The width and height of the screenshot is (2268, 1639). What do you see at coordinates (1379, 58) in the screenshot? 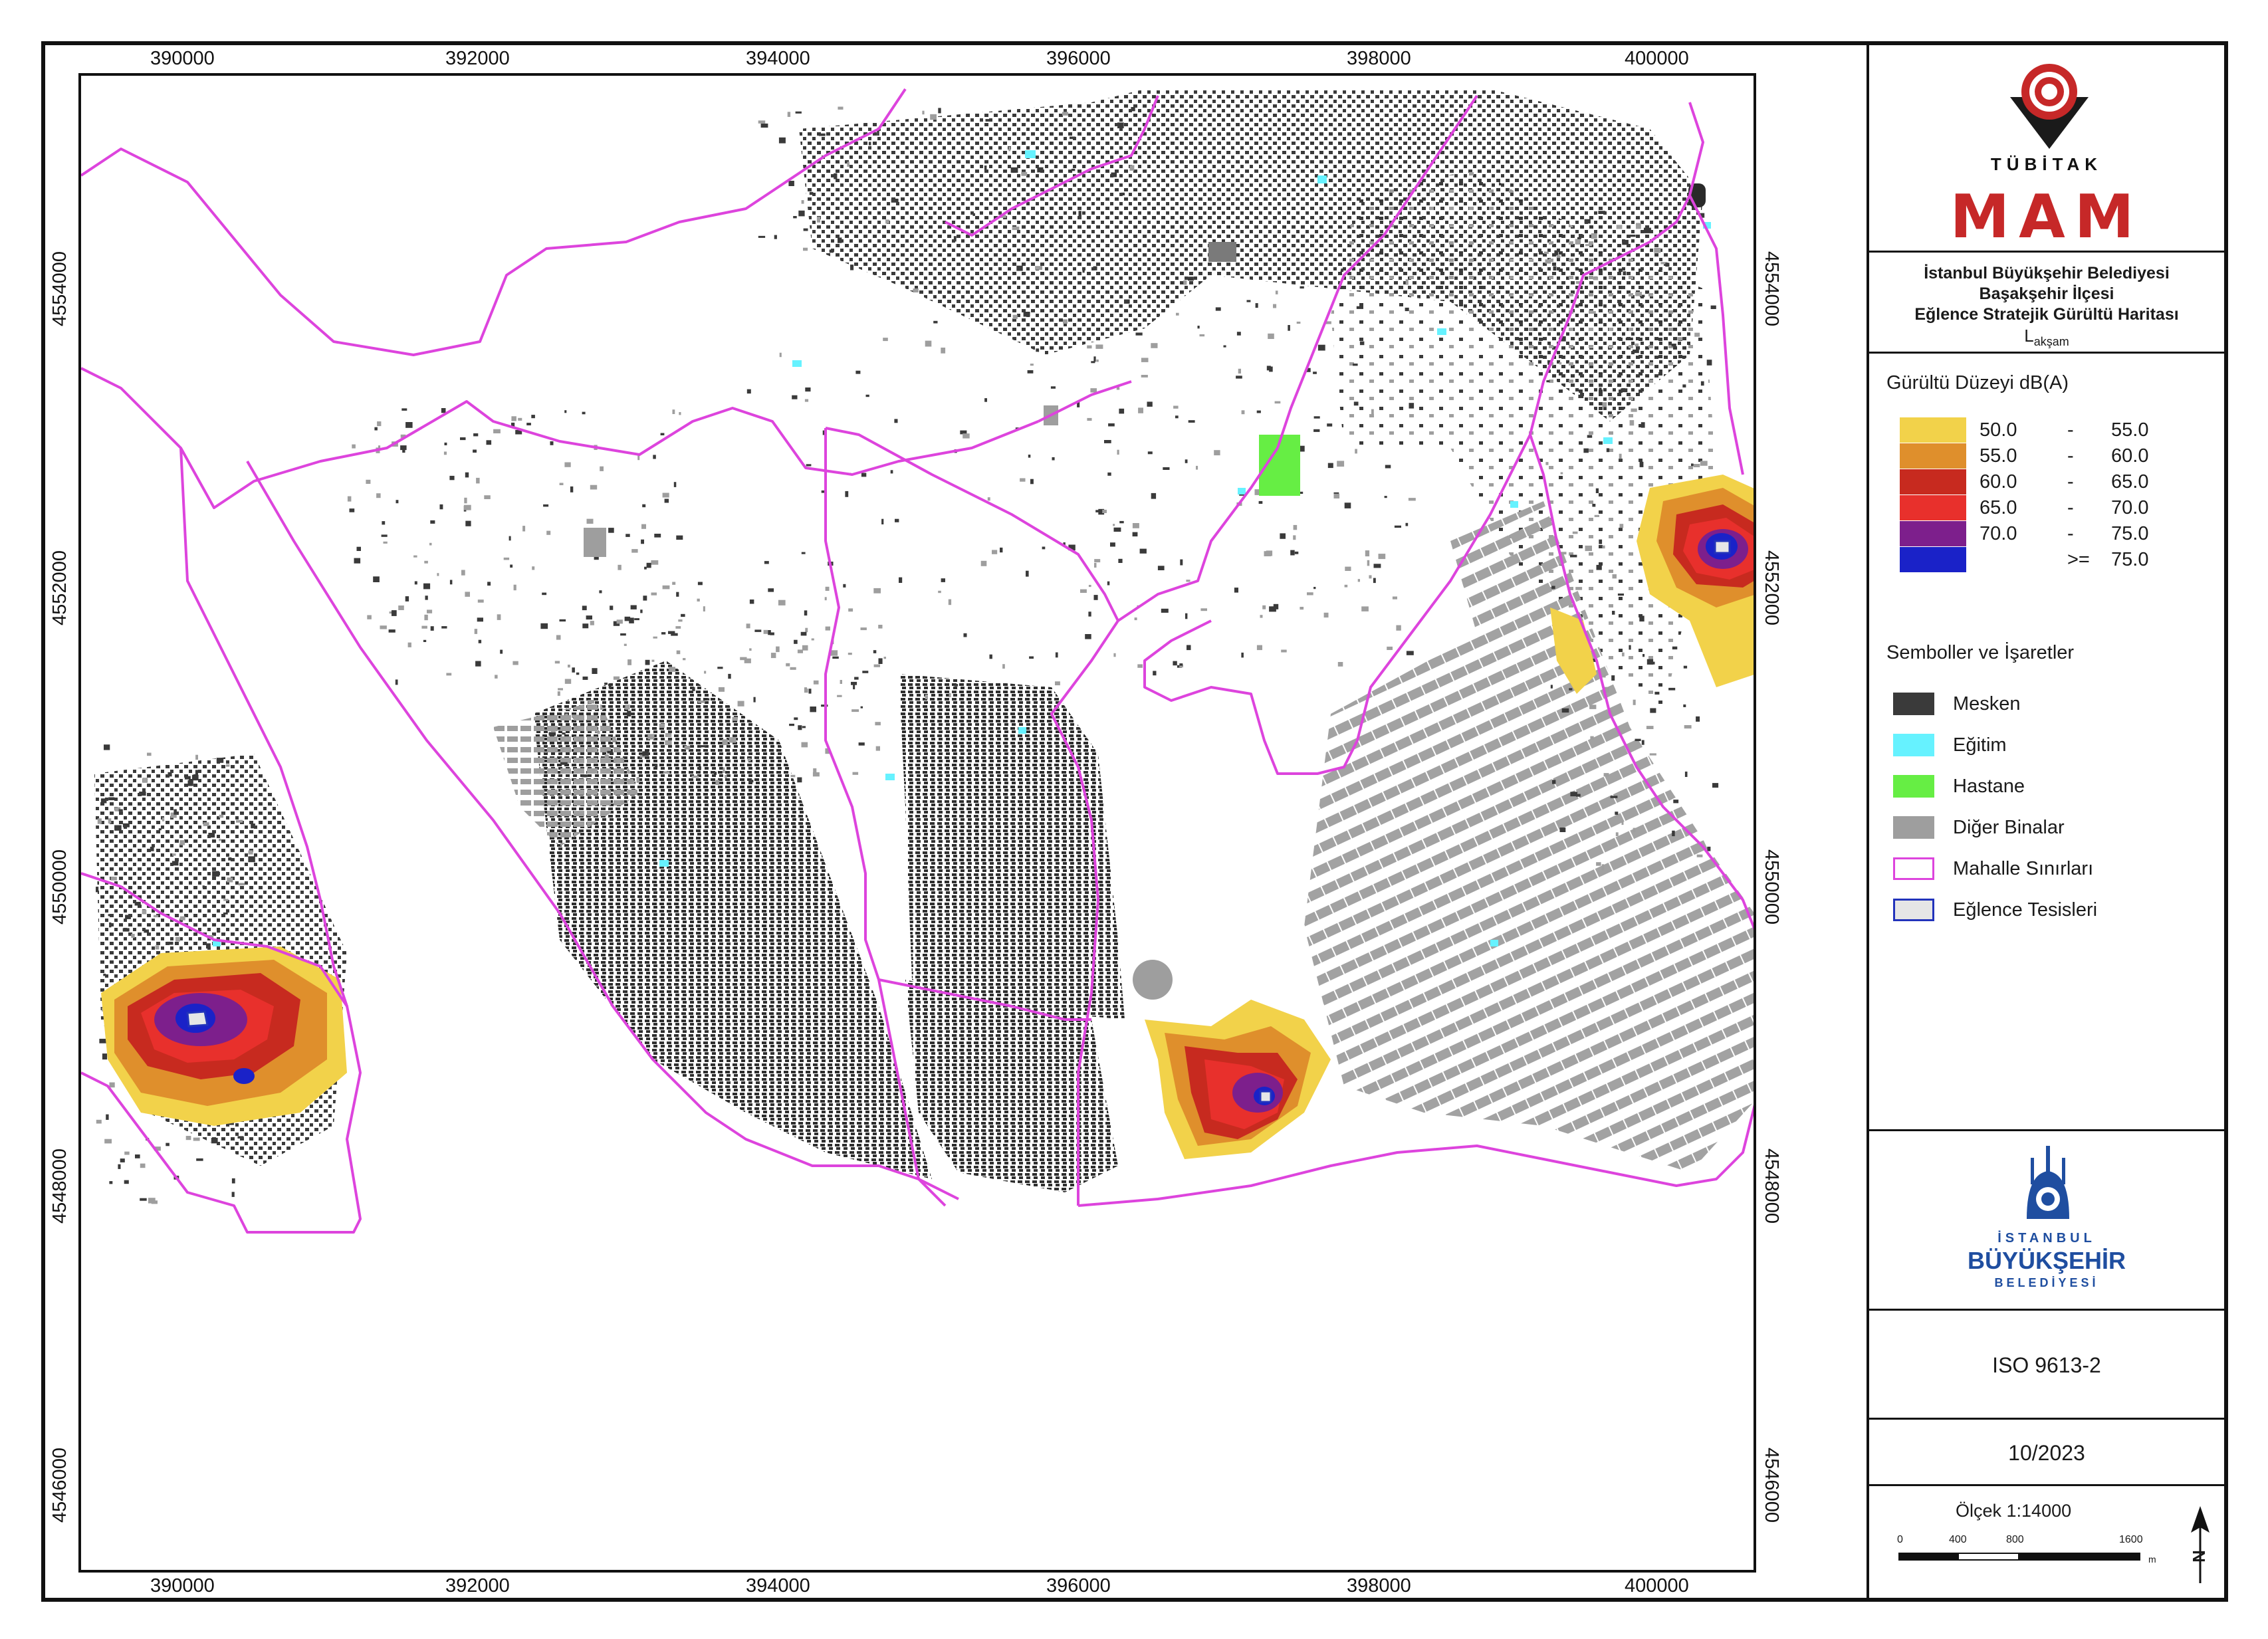
I see `x-tick-top: 398000` at bounding box center [1379, 58].